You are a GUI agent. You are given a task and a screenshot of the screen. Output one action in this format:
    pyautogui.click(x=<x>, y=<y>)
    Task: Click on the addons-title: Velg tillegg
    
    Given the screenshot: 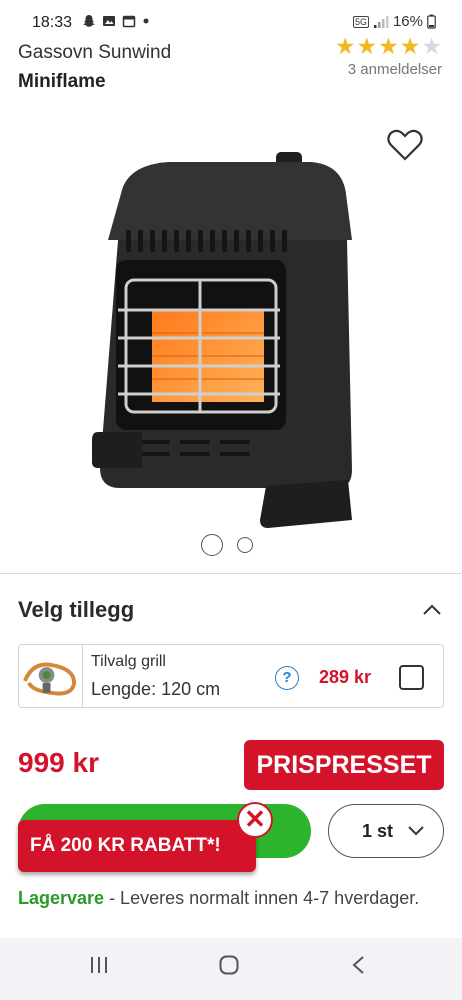 What is the action you would take?
    pyautogui.click(x=76, y=609)
    